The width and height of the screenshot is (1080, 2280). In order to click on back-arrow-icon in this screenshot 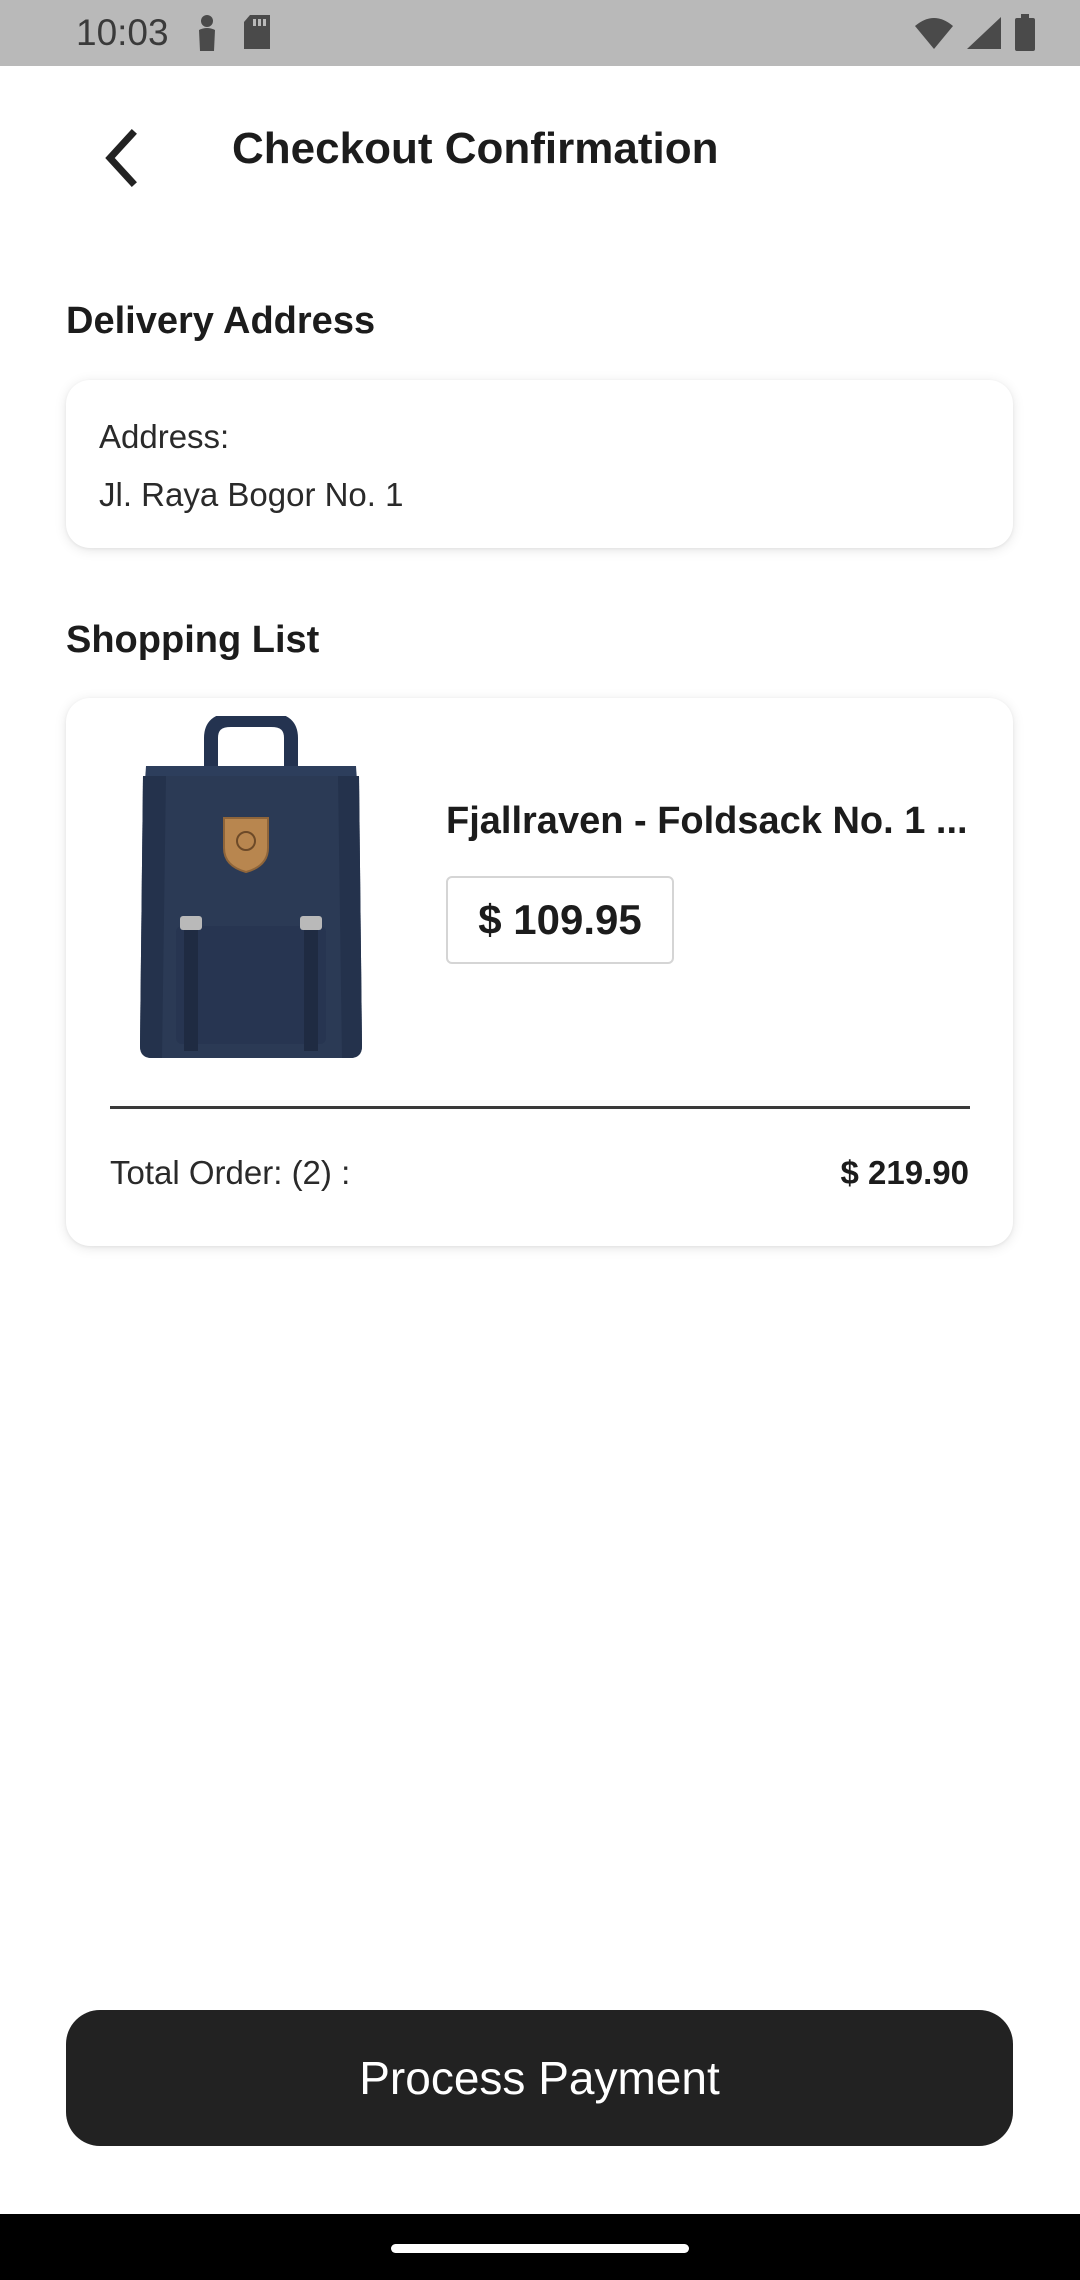, I will do `click(120, 160)`.